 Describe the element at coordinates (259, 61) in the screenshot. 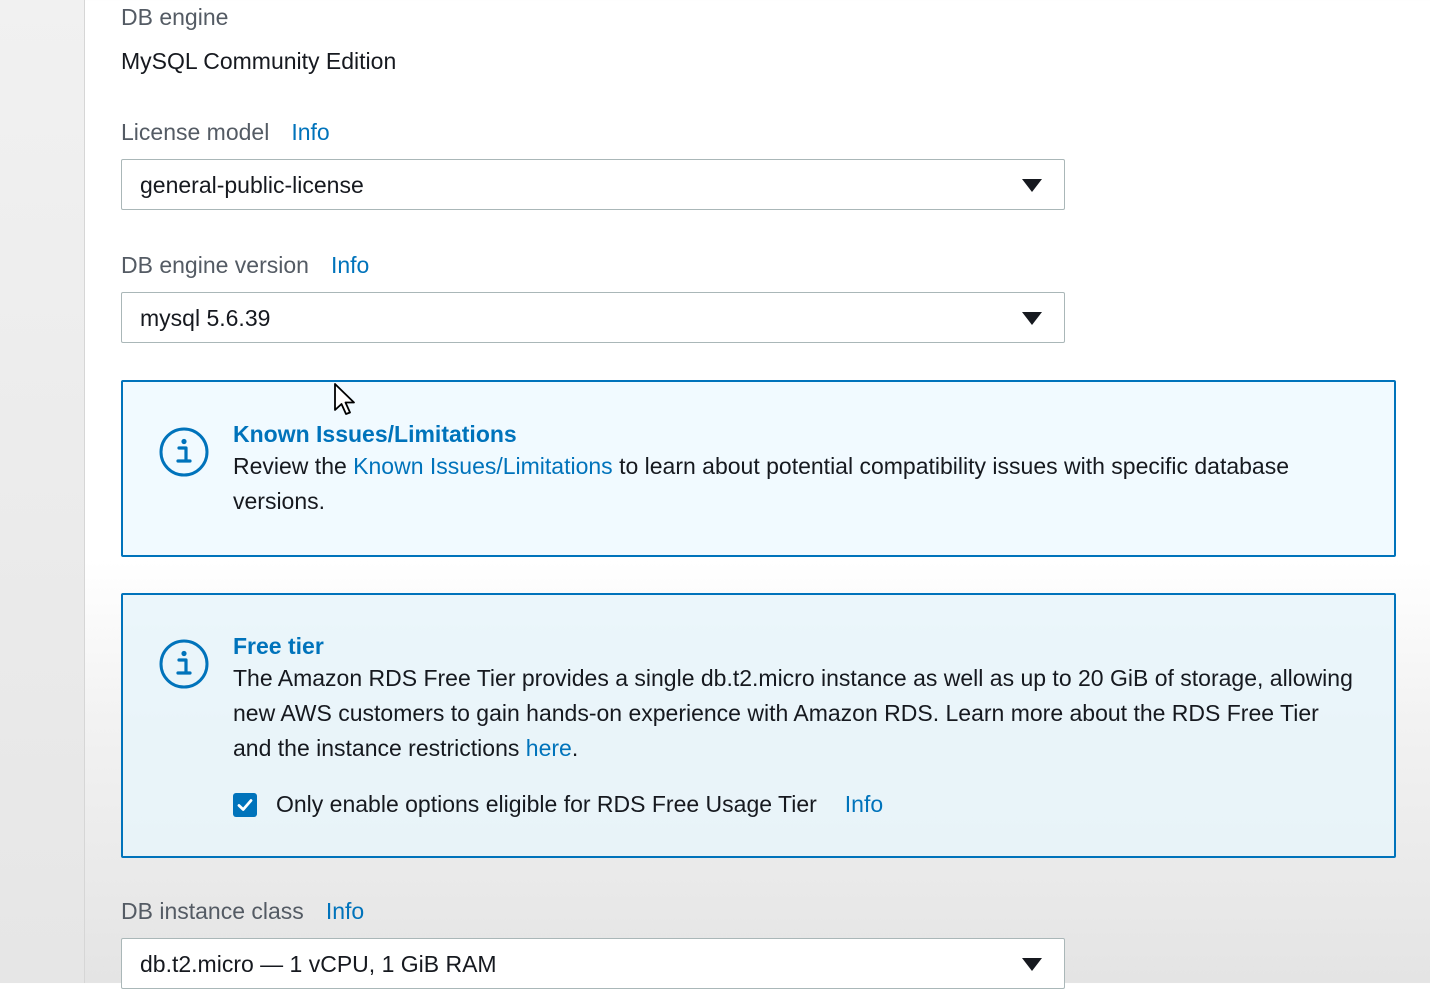

I see `db-engine-value: MySQL Community Edition` at that location.